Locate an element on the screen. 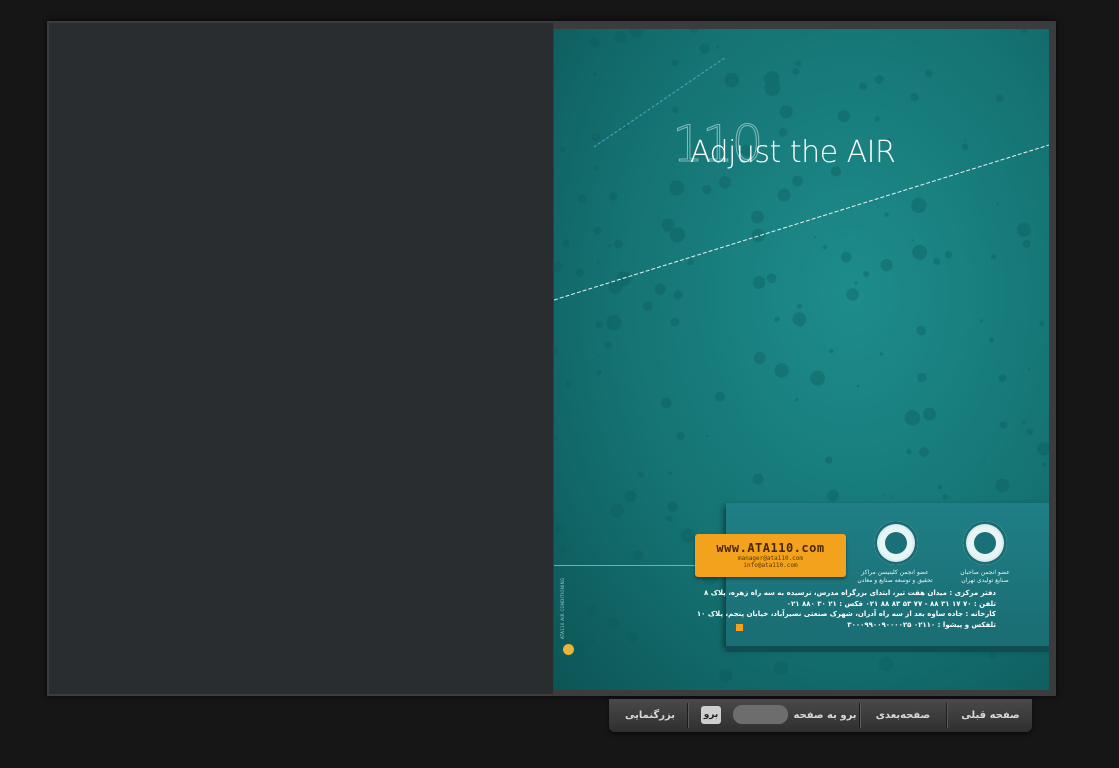 This screenshot has height=768, width=1119. prev-page-button: صفحه قبلی is located at coordinates (990, 715).